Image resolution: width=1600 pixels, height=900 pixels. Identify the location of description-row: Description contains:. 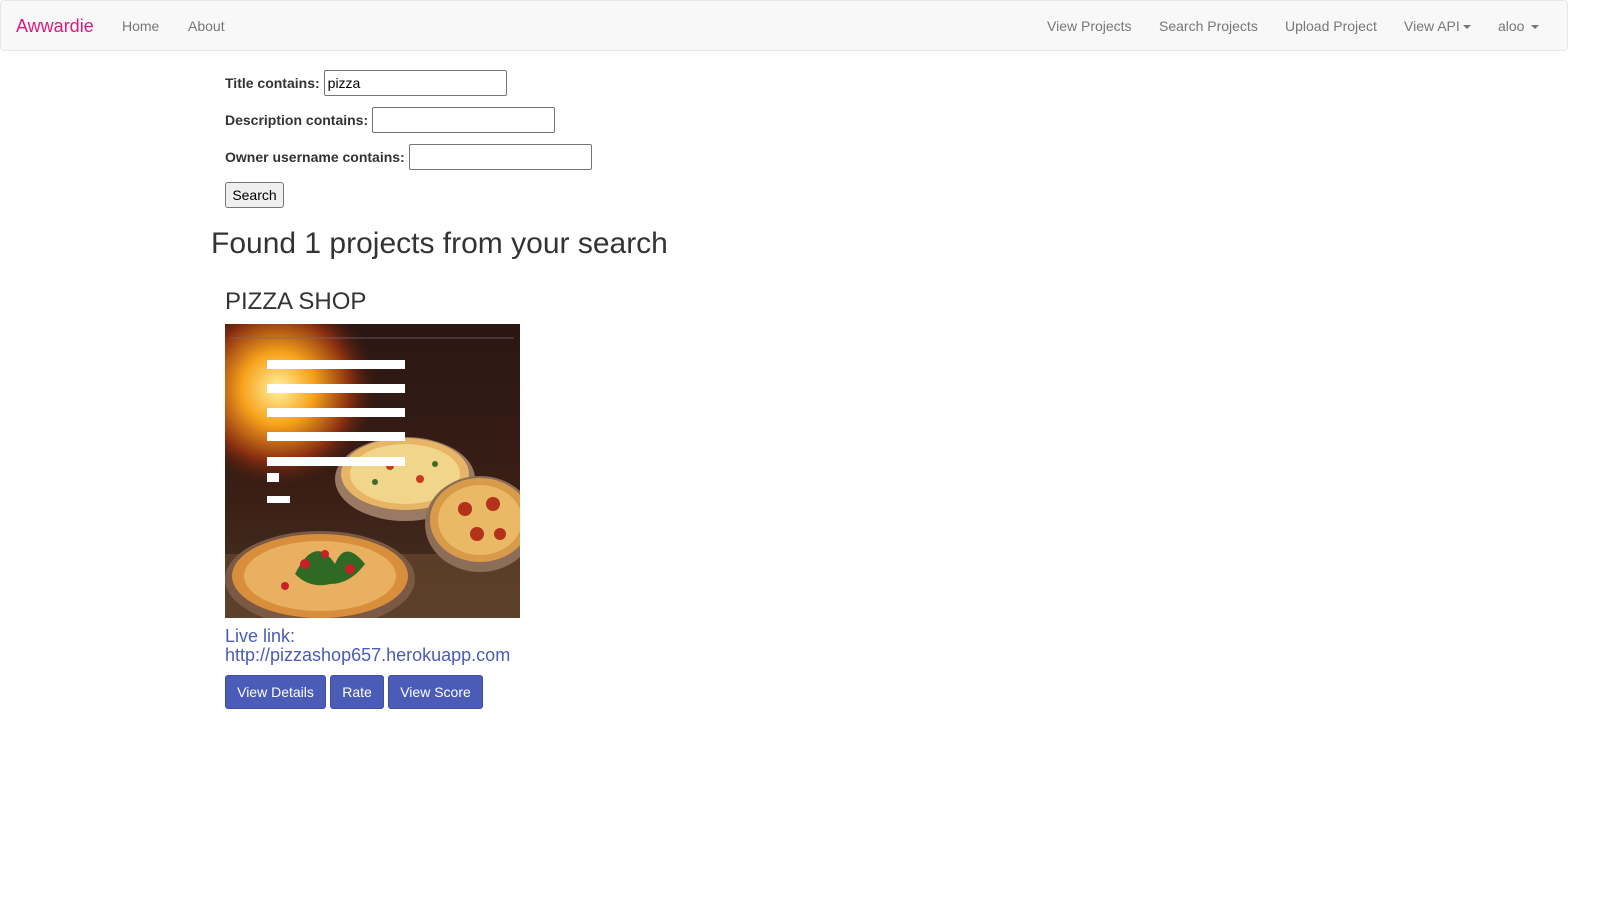
(390, 120).